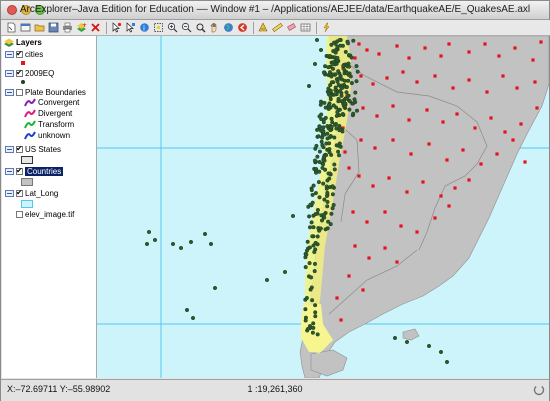 Image resolution: width=550 pixels, height=401 pixels. What do you see at coordinates (172, 27) in the screenshot?
I see `zoom-in-icon` at bounding box center [172, 27].